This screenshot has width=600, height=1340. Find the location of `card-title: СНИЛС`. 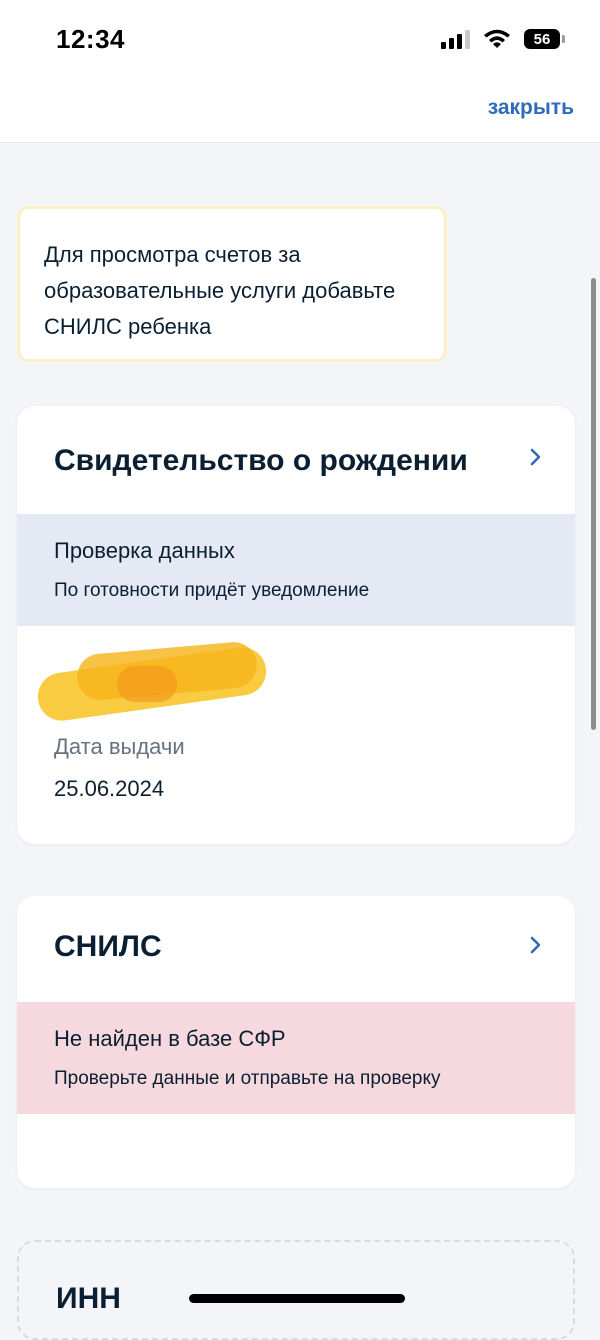

card-title: СНИЛС is located at coordinates (108, 946).